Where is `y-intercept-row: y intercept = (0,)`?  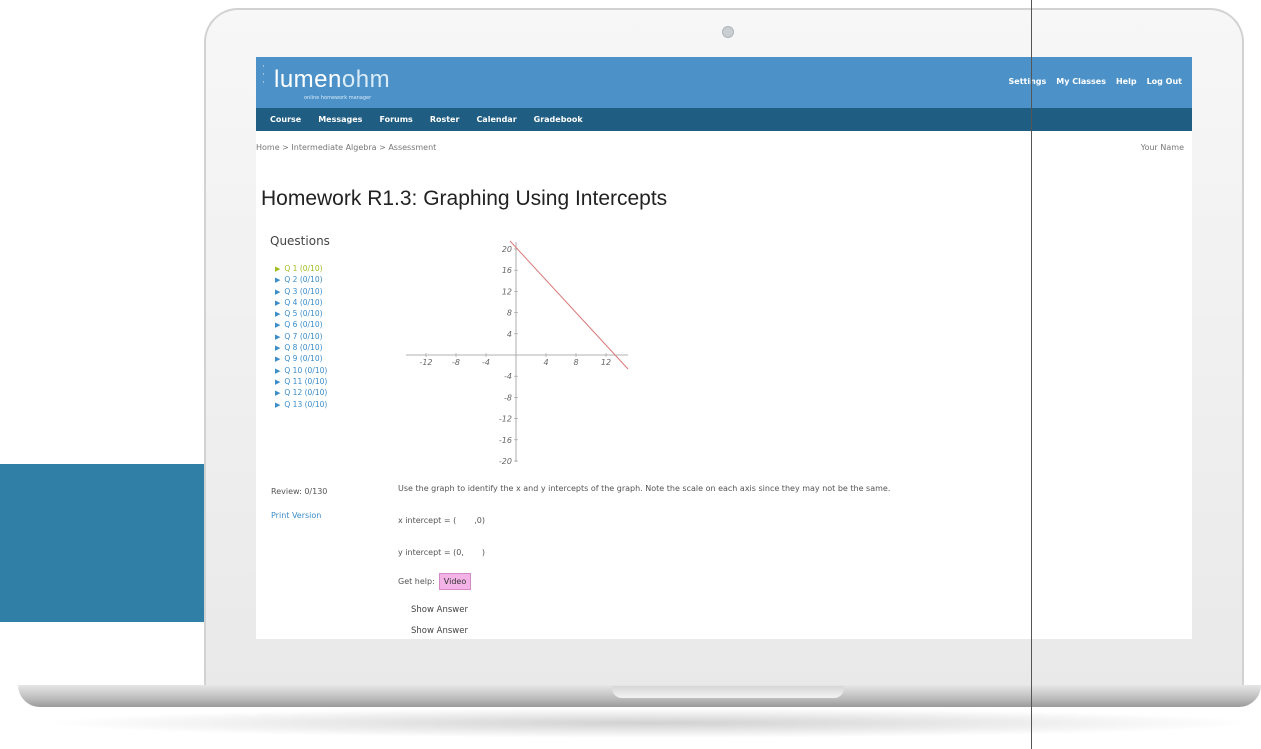 y-intercept-row: y intercept = (0,) is located at coordinates (441, 552).